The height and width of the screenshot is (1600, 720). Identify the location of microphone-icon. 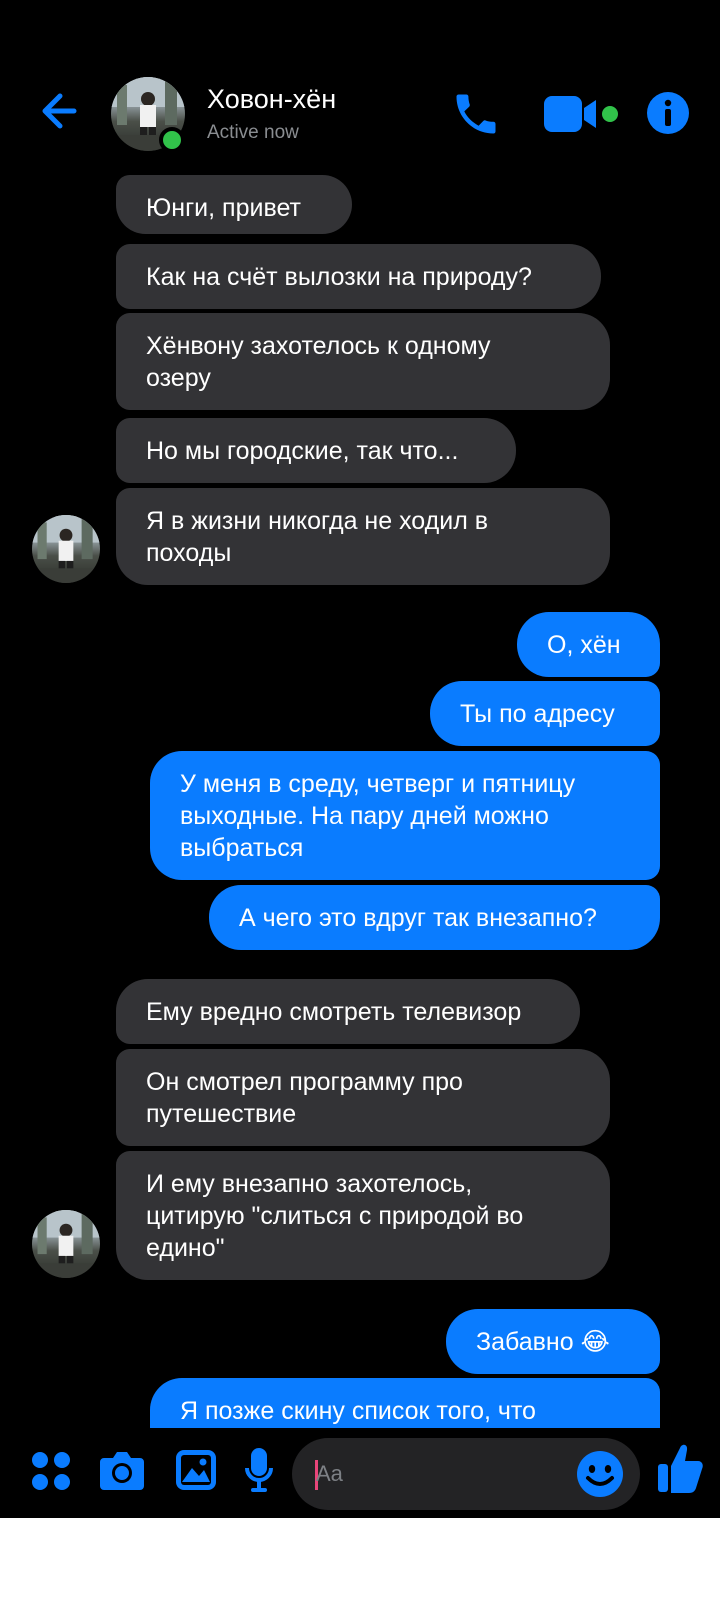
(259, 1470).